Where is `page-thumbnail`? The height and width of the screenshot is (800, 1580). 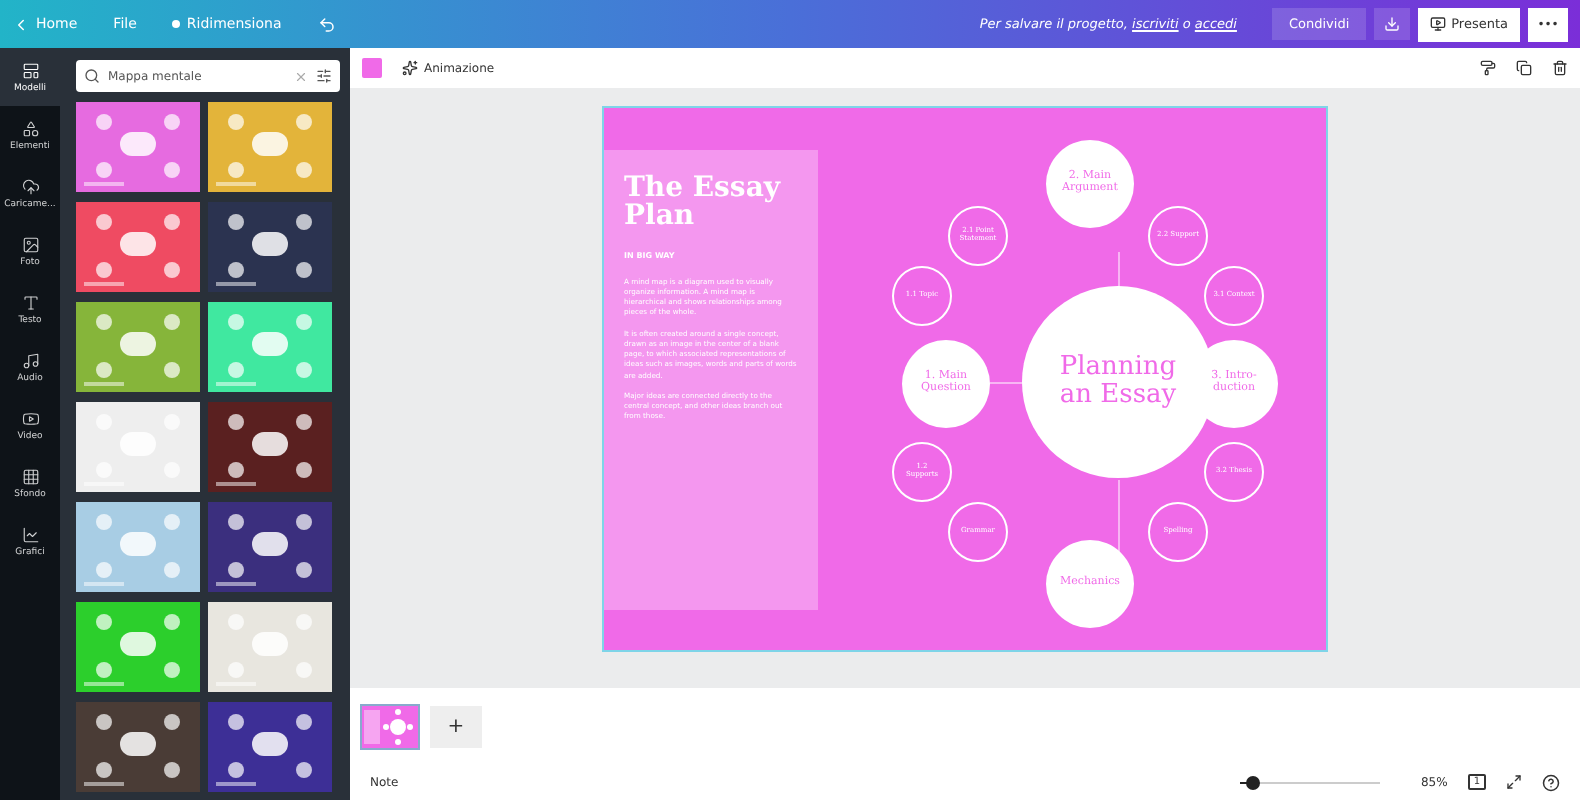
page-thumbnail is located at coordinates (390, 726).